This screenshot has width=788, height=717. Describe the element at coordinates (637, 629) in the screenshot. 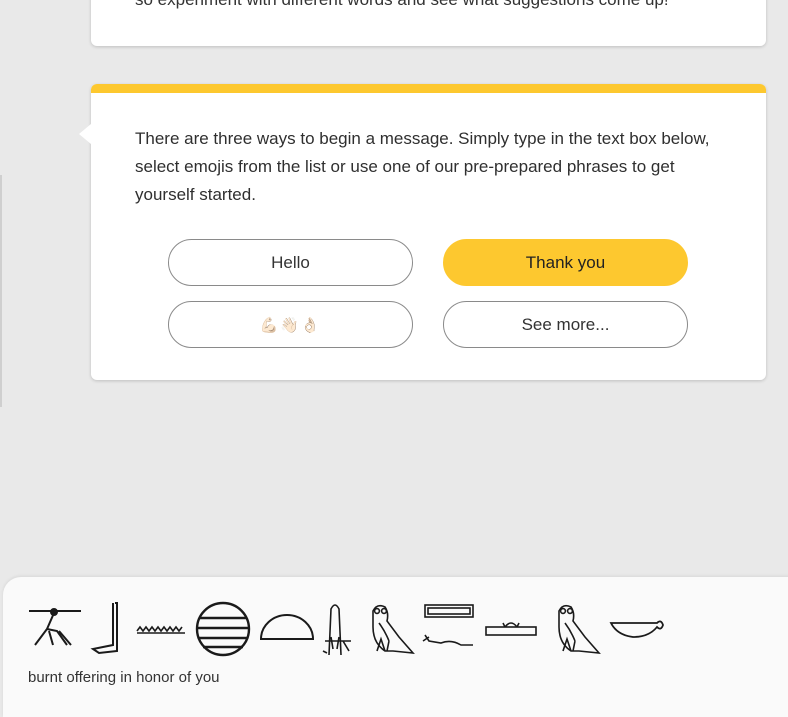

I see `basket-glyph` at that location.